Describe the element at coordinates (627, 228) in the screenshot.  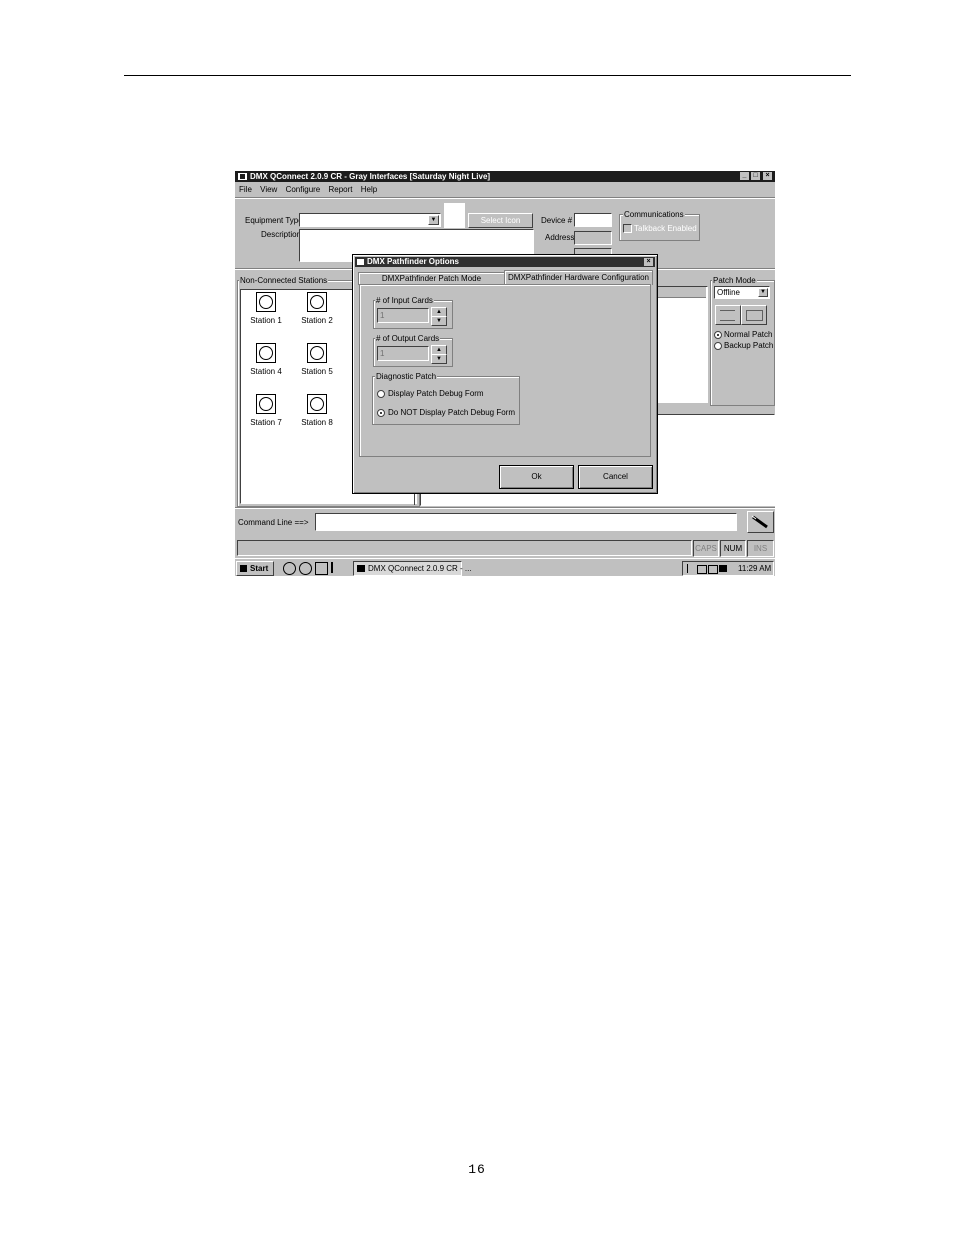
I see `talkback-checkbox` at that location.